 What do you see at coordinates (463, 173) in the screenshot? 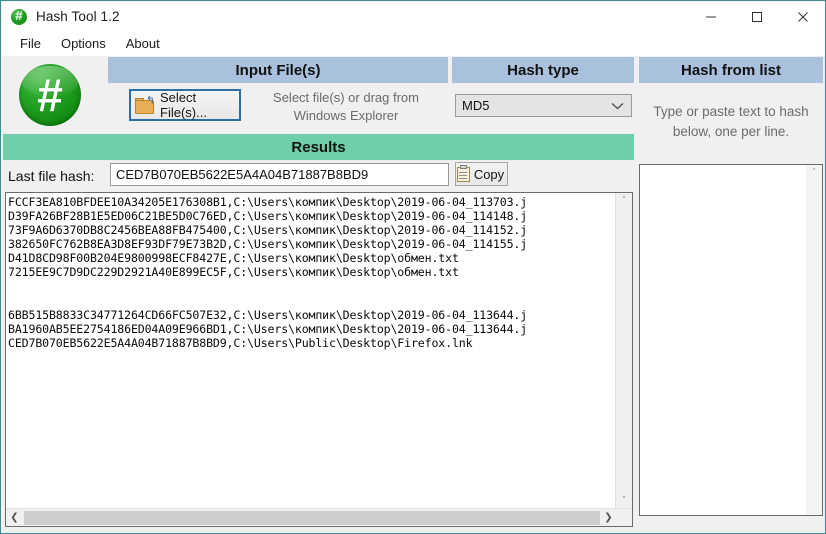
I see `clipboard-icon` at bounding box center [463, 173].